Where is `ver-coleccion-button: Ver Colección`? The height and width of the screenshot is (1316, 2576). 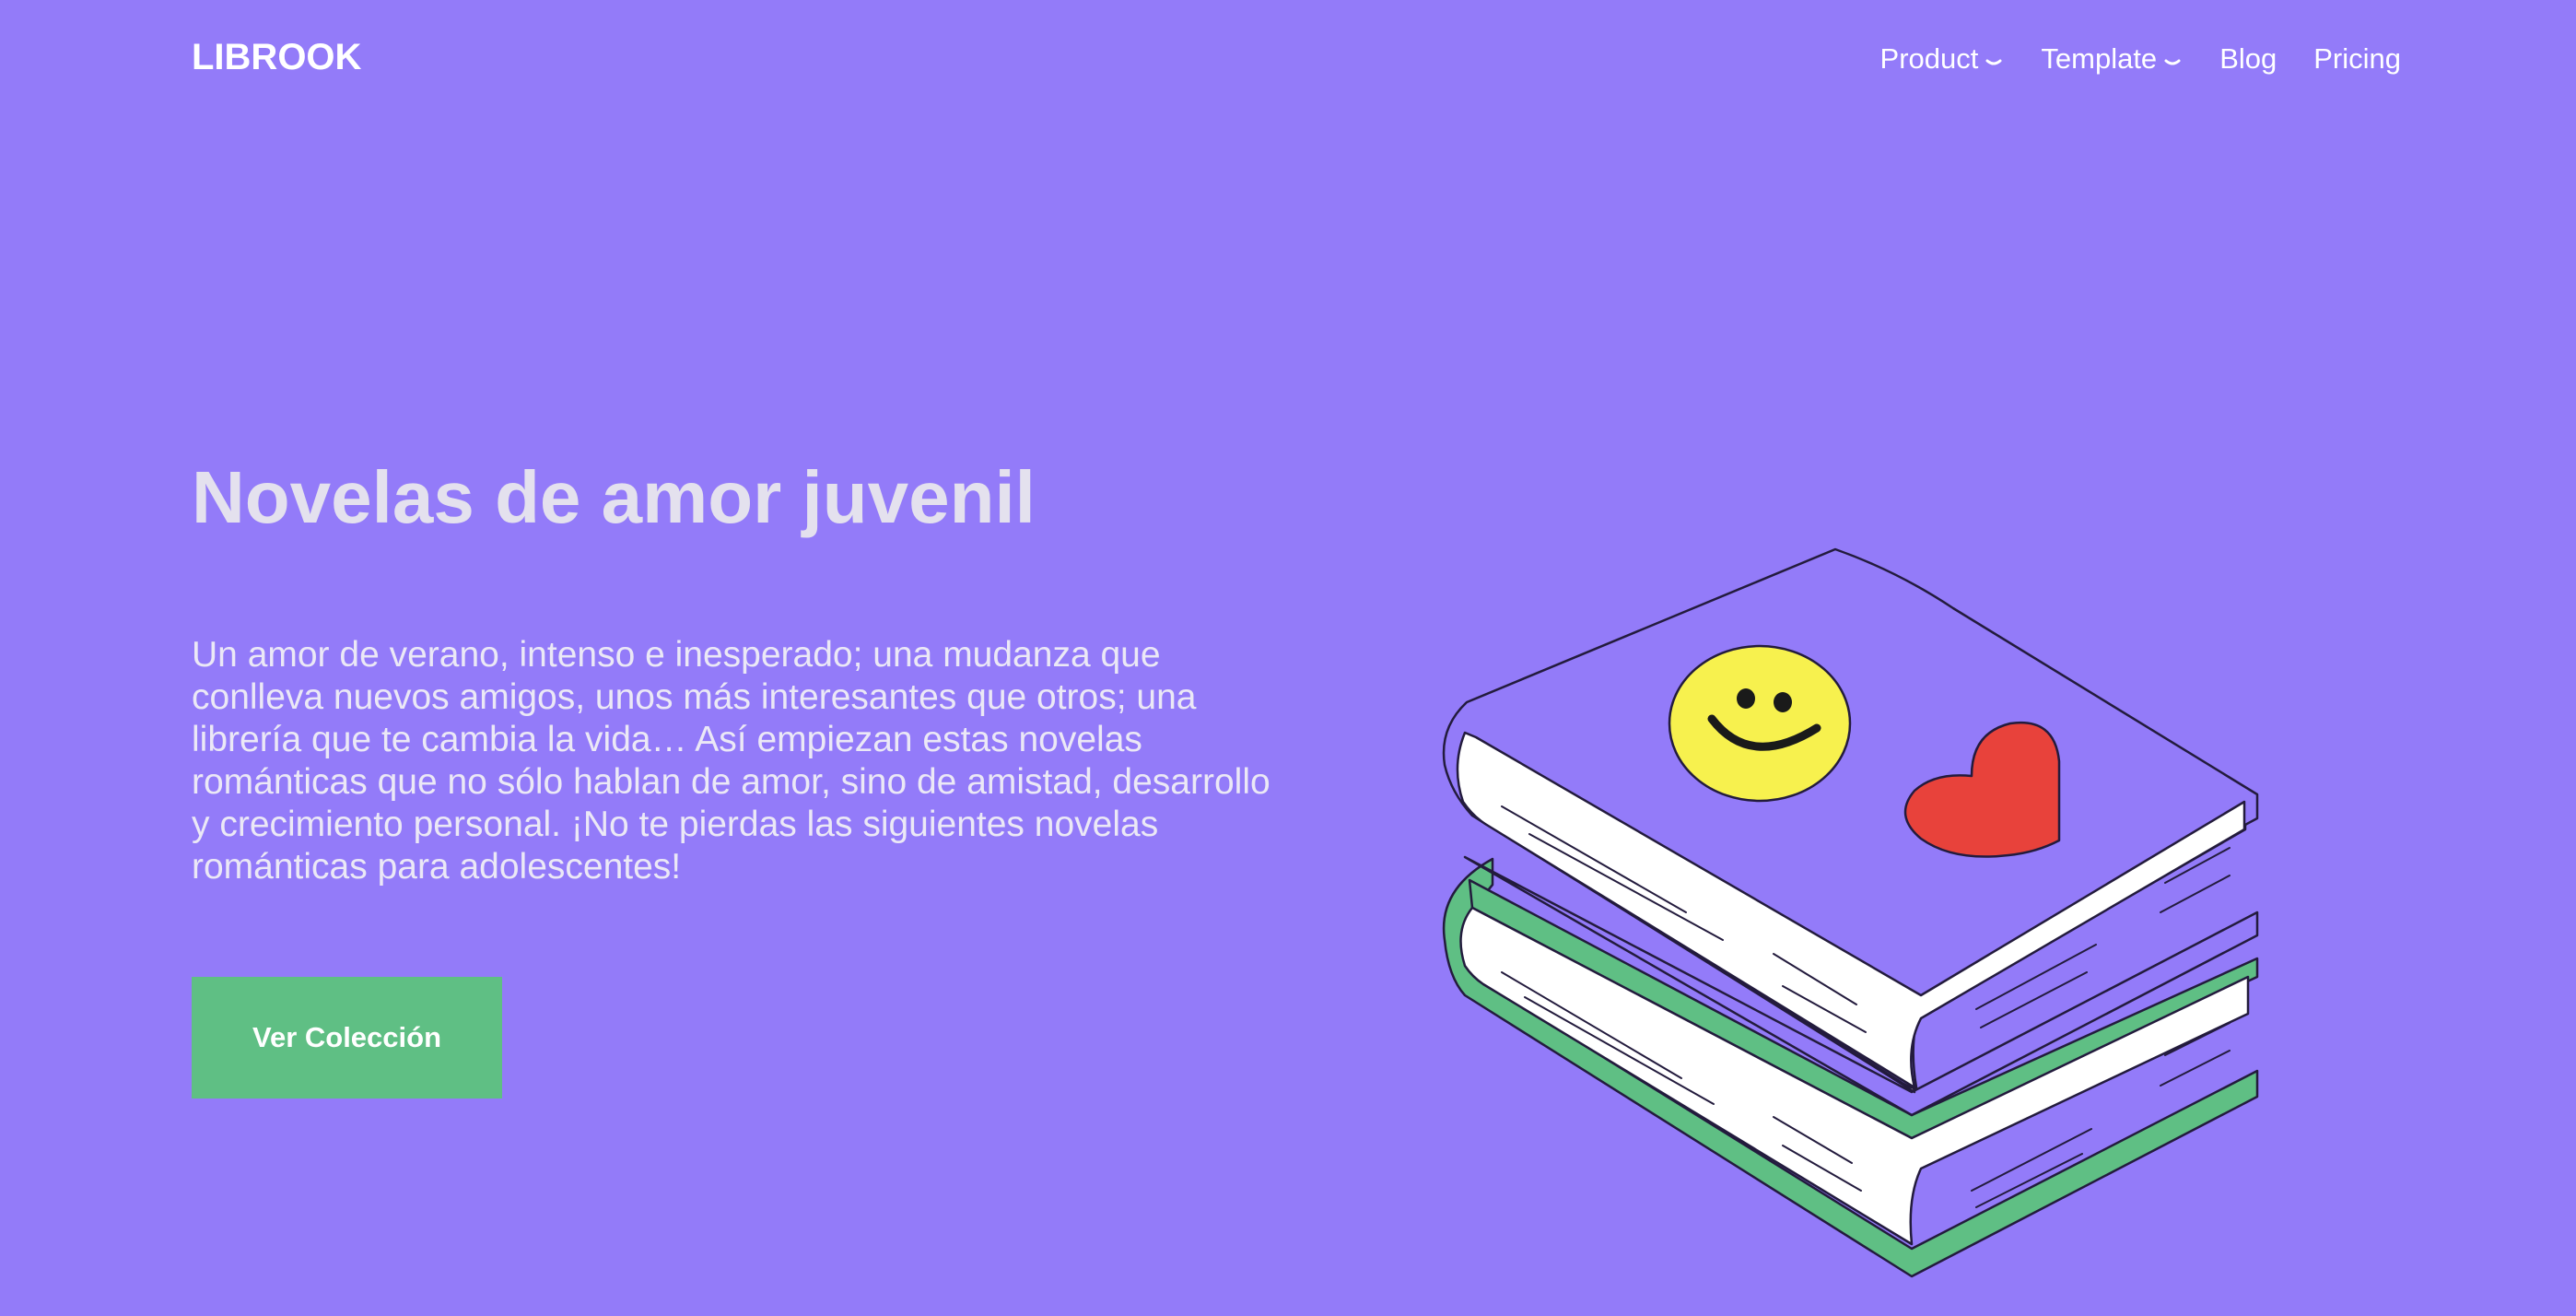 ver-coleccion-button: Ver Colección is located at coordinates (347, 1038).